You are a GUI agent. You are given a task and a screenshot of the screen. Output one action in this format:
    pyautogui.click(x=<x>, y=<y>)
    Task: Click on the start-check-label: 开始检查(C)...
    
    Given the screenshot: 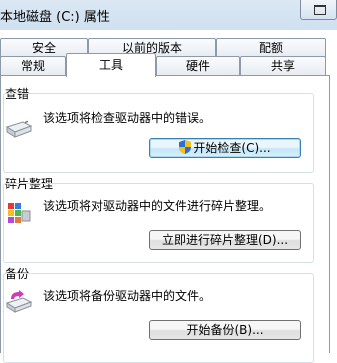 What is the action you would take?
    pyautogui.click(x=232, y=148)
    